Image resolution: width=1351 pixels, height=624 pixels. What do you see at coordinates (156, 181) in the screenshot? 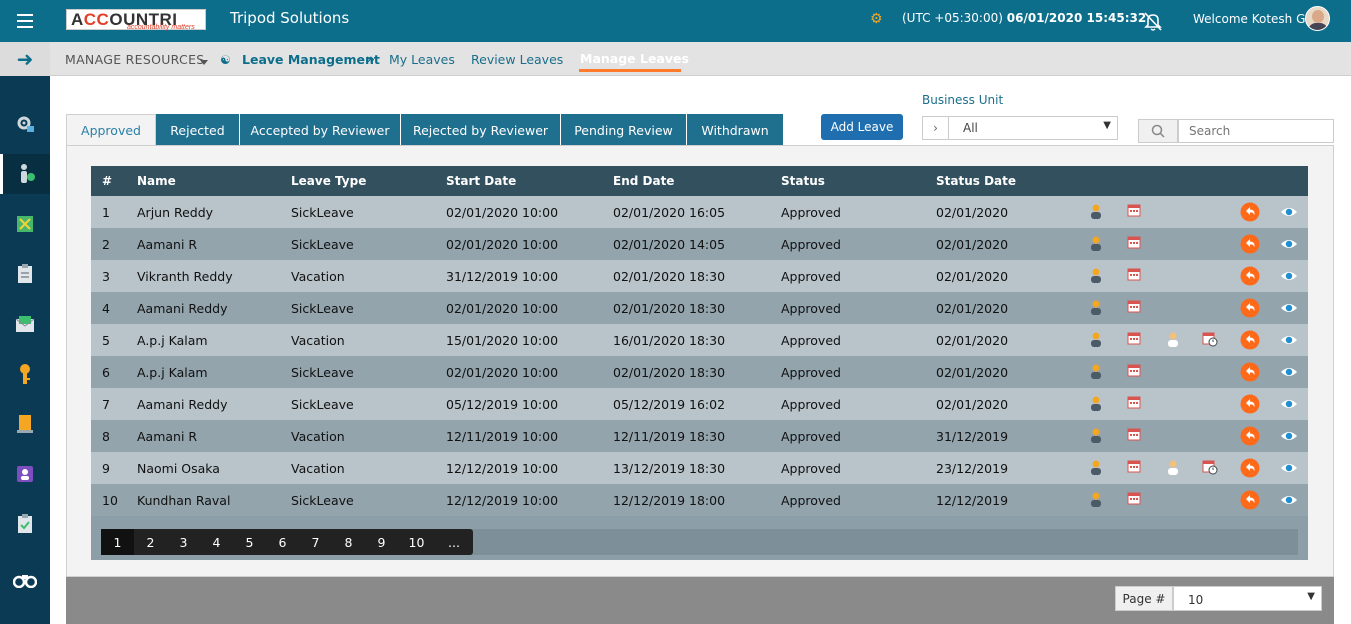
I see `header-name: Name` at bounding box center [156, 181].